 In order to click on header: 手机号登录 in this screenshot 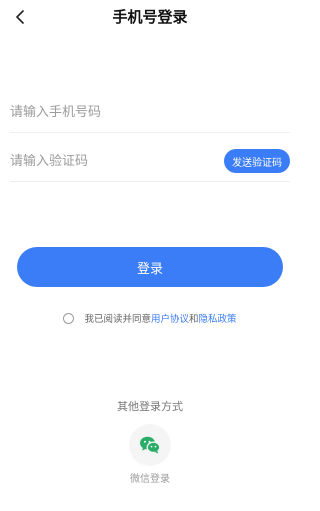, I will do `click(150, 17)`.